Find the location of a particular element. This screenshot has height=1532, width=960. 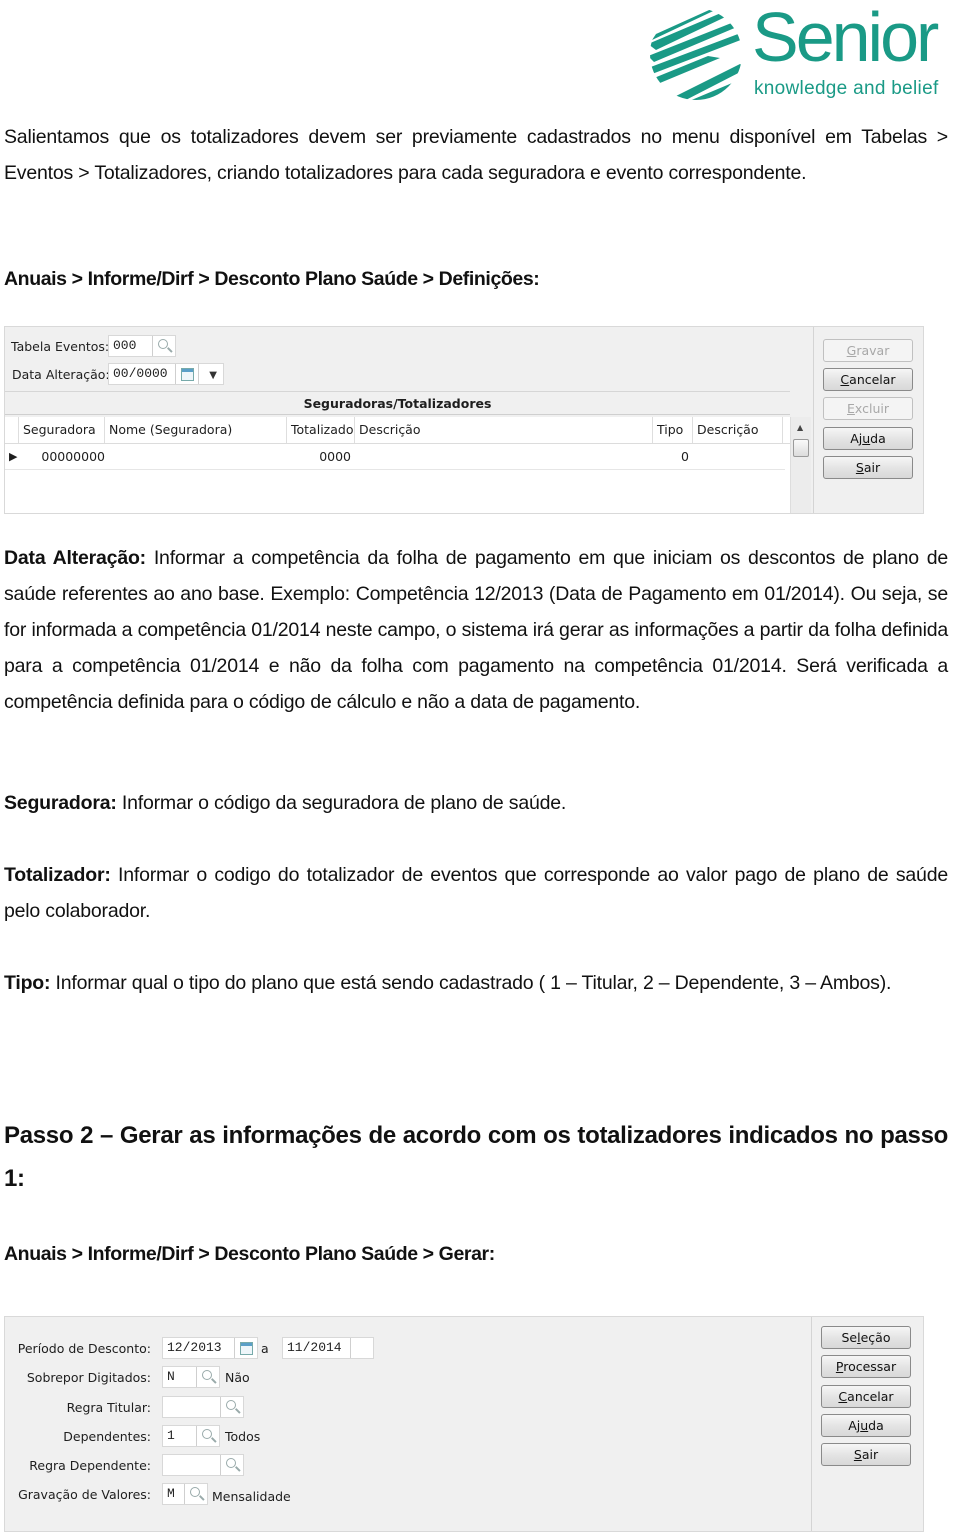

gerar-button-panel: Seleção Processar Cancelar Ajuda Sair is located at coordinates (867, 1424).